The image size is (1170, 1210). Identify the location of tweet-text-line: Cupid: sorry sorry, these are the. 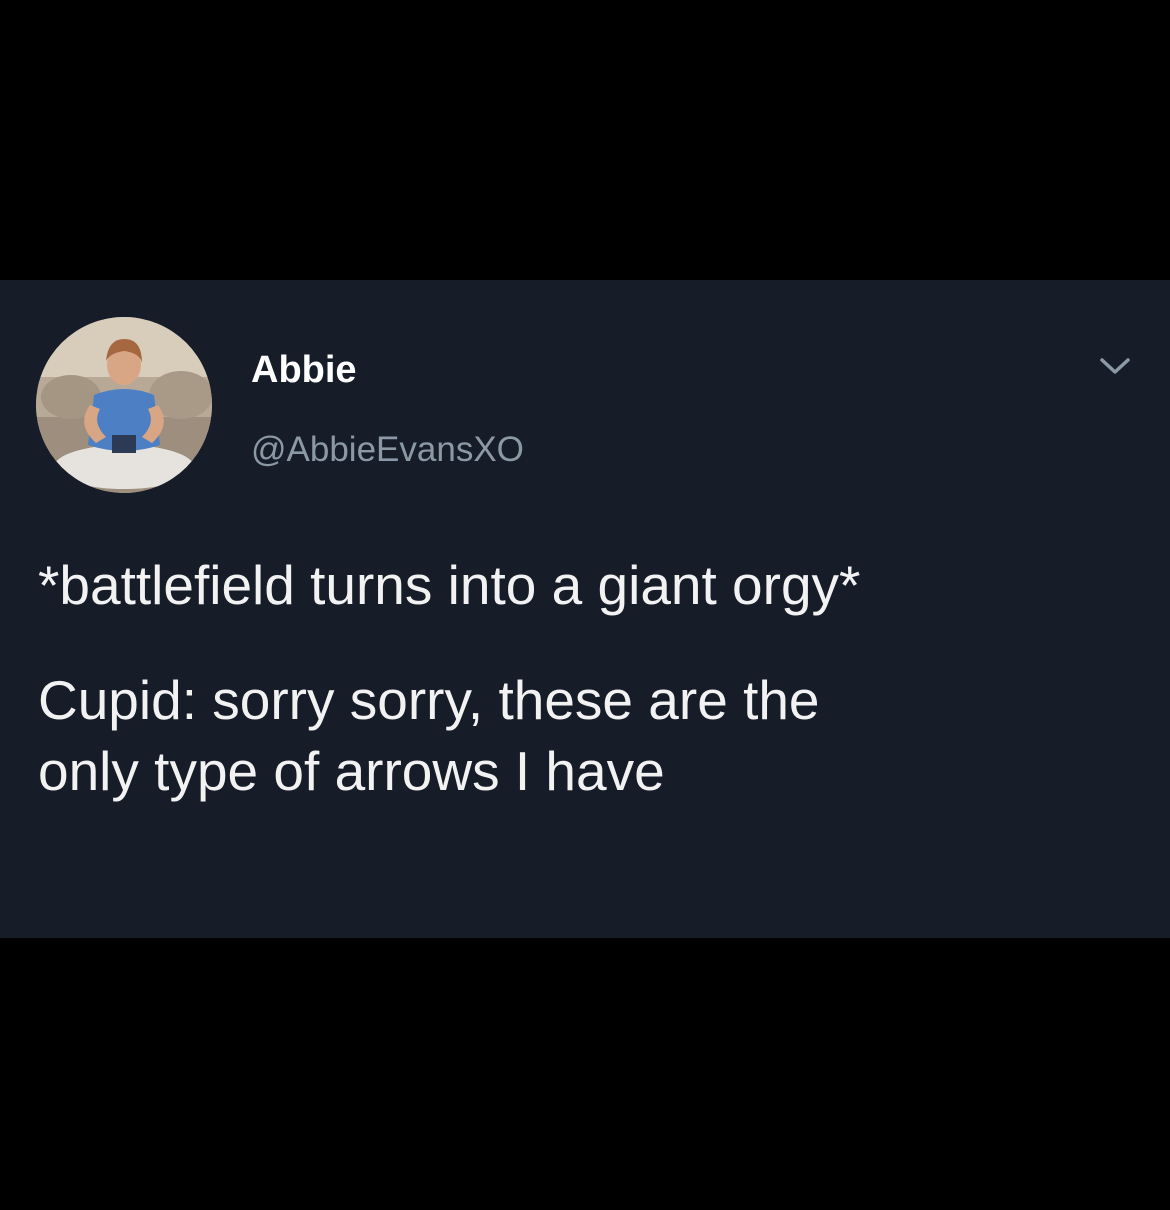
(429, 700).